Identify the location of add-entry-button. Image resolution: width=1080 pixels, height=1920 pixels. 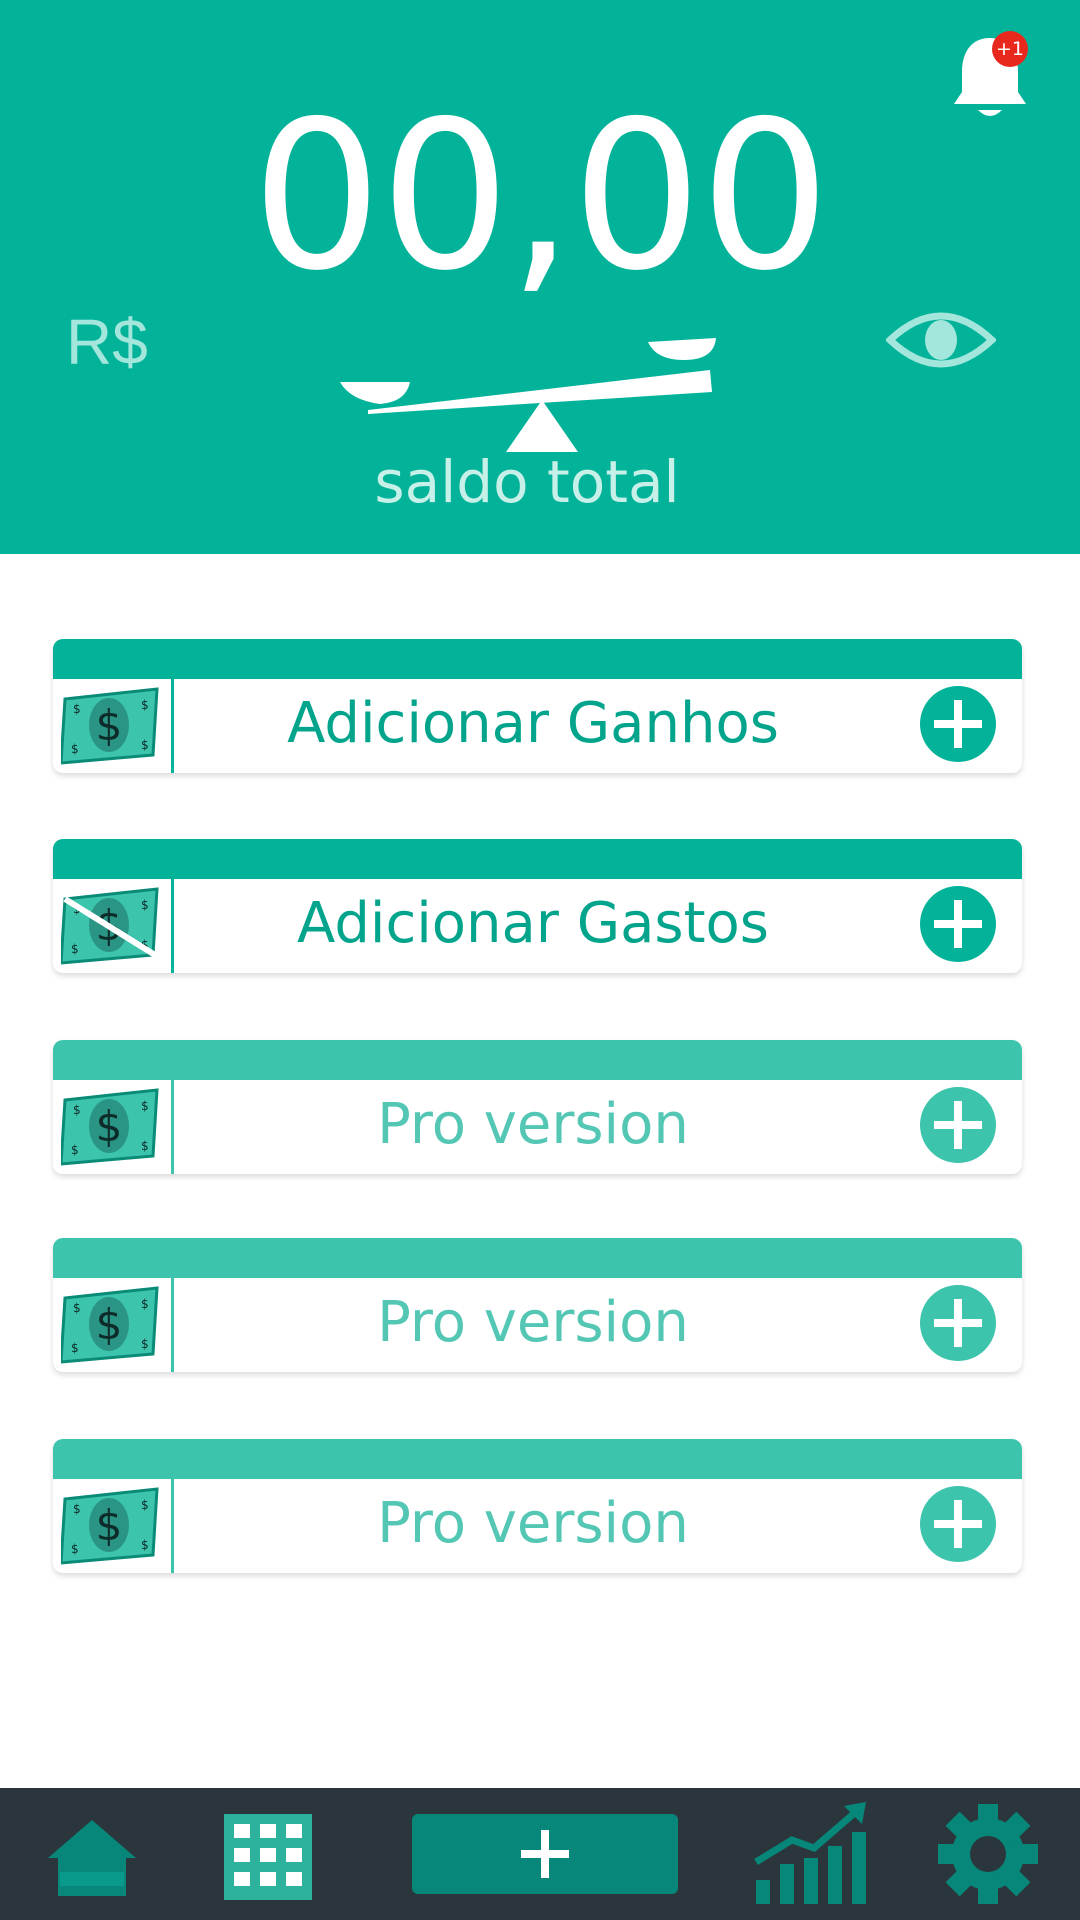
(545, 1854).